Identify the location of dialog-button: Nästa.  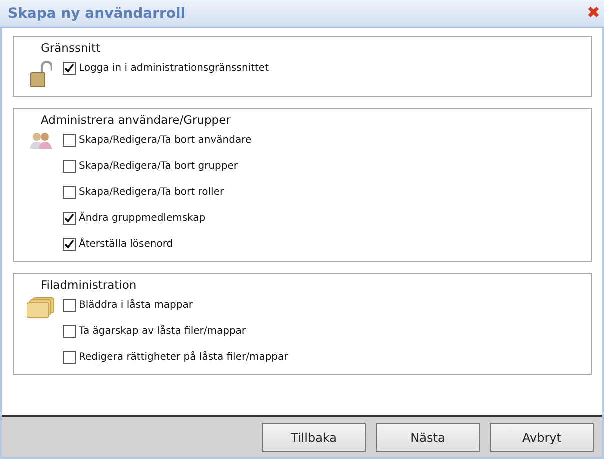
(428, 437).